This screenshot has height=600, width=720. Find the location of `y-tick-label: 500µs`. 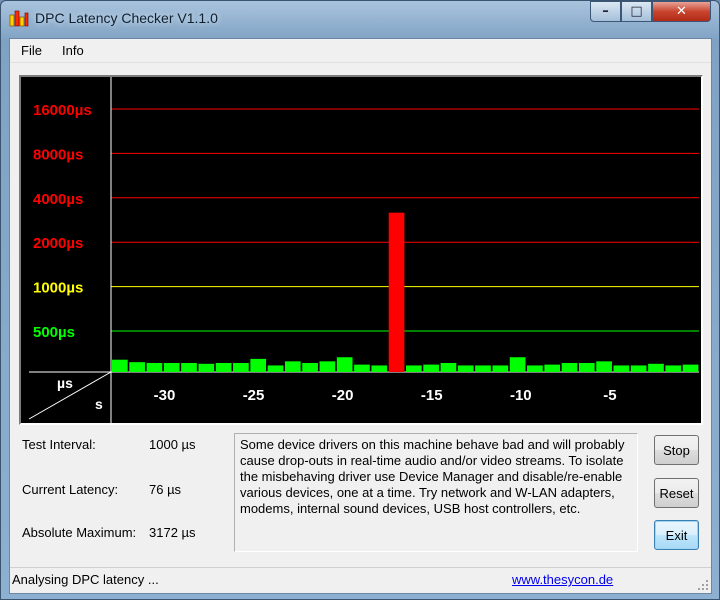

y-tick-label: 500µs is located at coordinates (54, 332).